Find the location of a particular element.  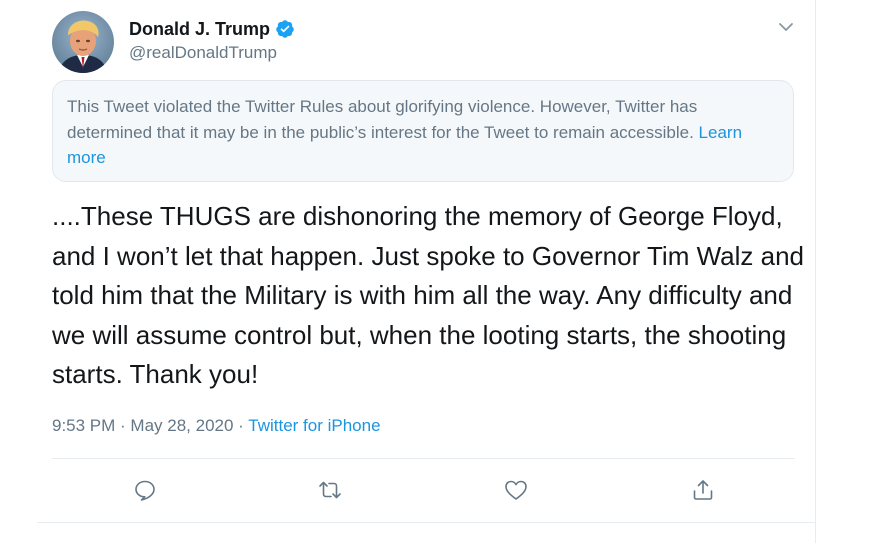

author-name-row: Donald J. Trump is located at coordinates (212, 29).